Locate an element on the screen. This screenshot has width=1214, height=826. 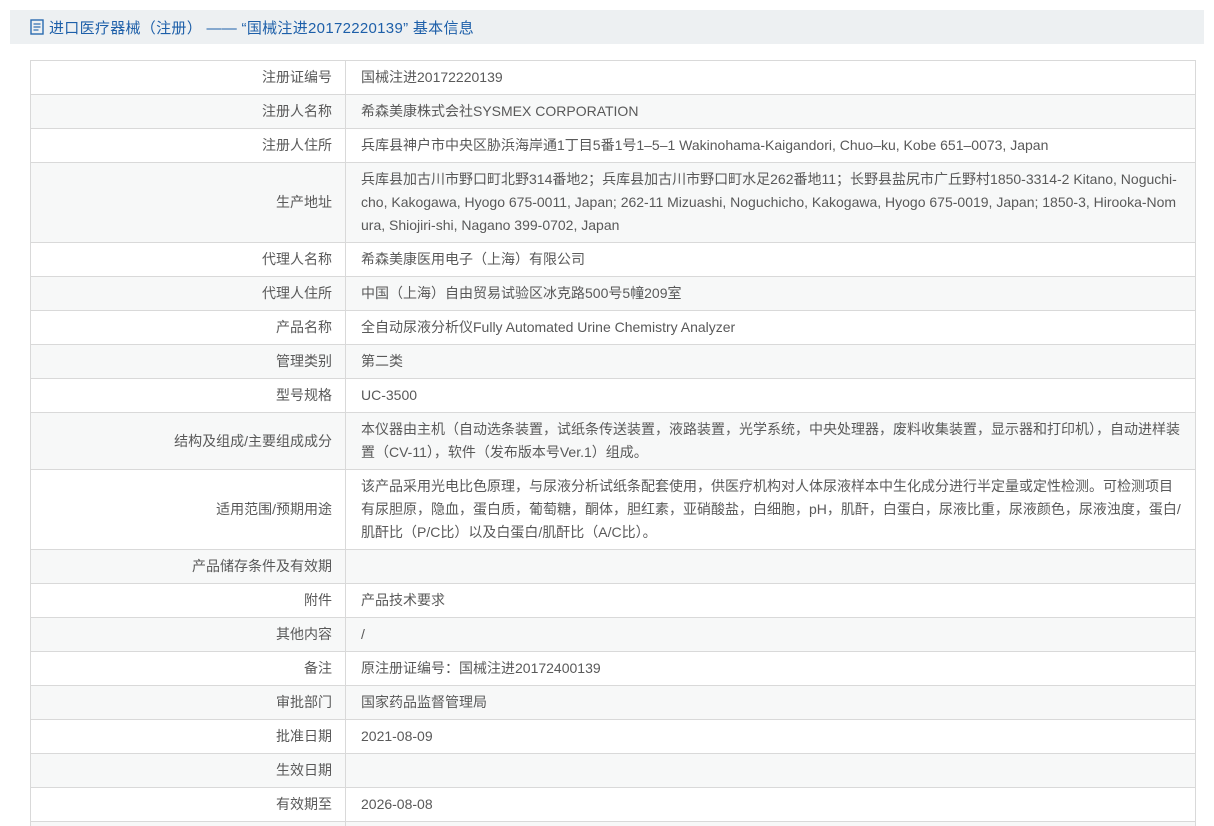
table-row: 备注 原注册证编号：国械注进20172400139 is located at coordinates (613, 668).